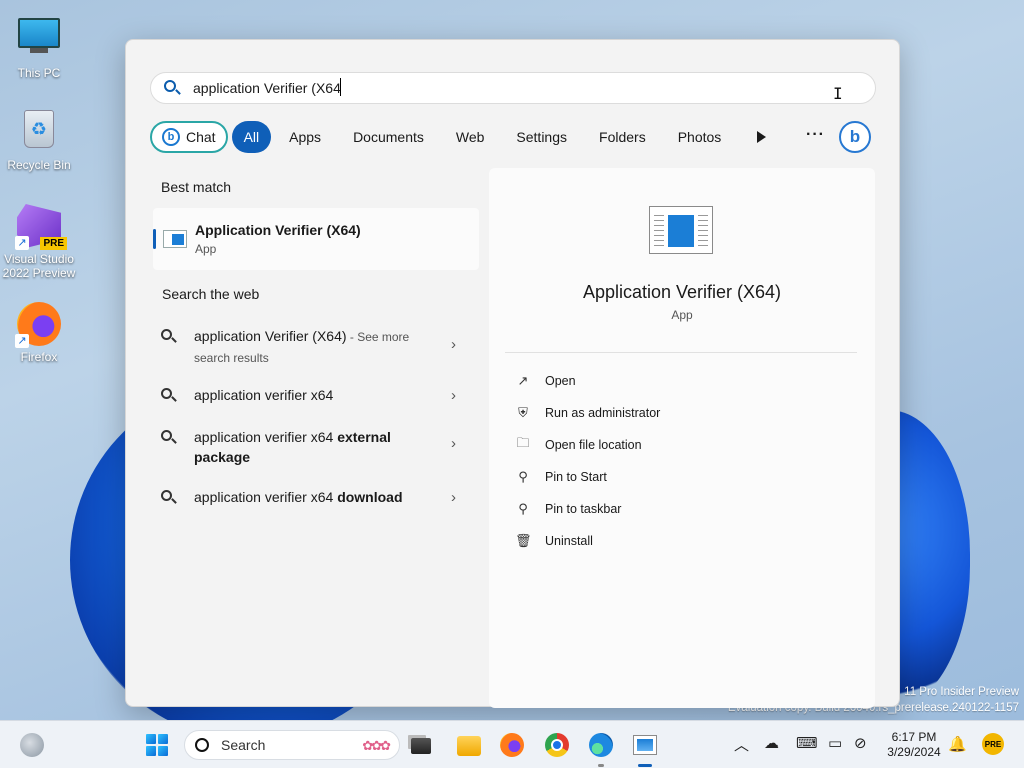 The height and width of the screenshot is (768, 1024). Describe the element at coordinates (154, 239) in the screenshot. I see `selection-indicator` at that location.